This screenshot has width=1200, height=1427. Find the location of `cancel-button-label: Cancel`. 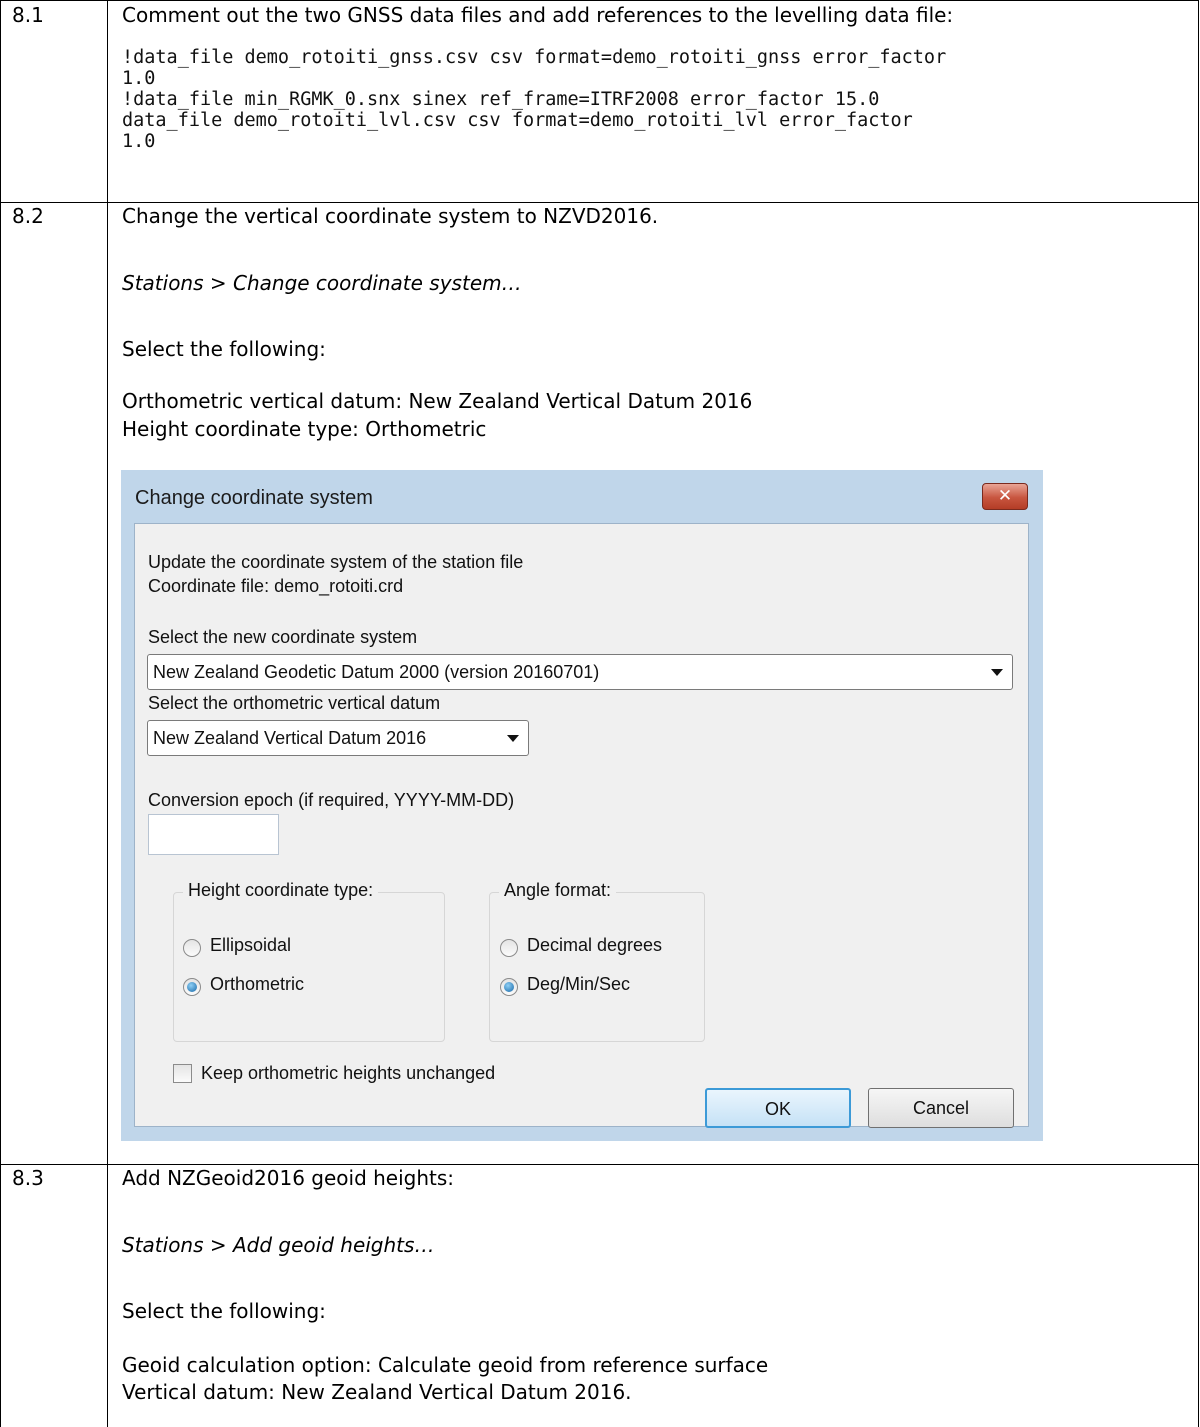

cancel-button-label: Cancel is located at coordinates (941, 1108).